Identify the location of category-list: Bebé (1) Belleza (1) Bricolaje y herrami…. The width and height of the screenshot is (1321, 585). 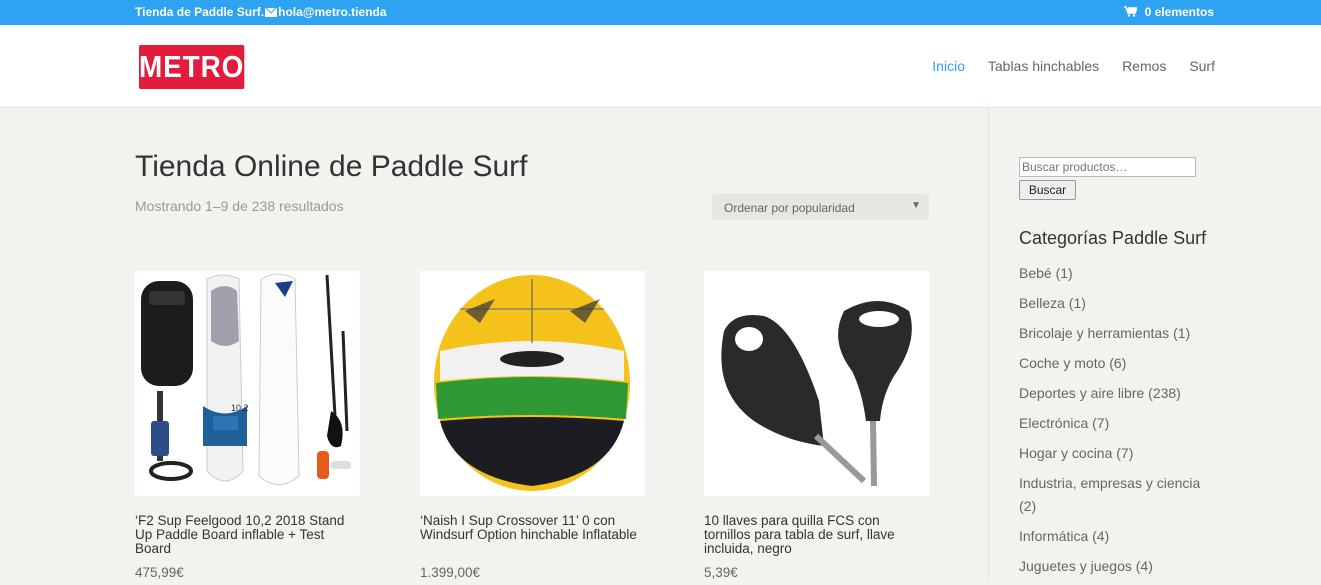
(1119, 423).